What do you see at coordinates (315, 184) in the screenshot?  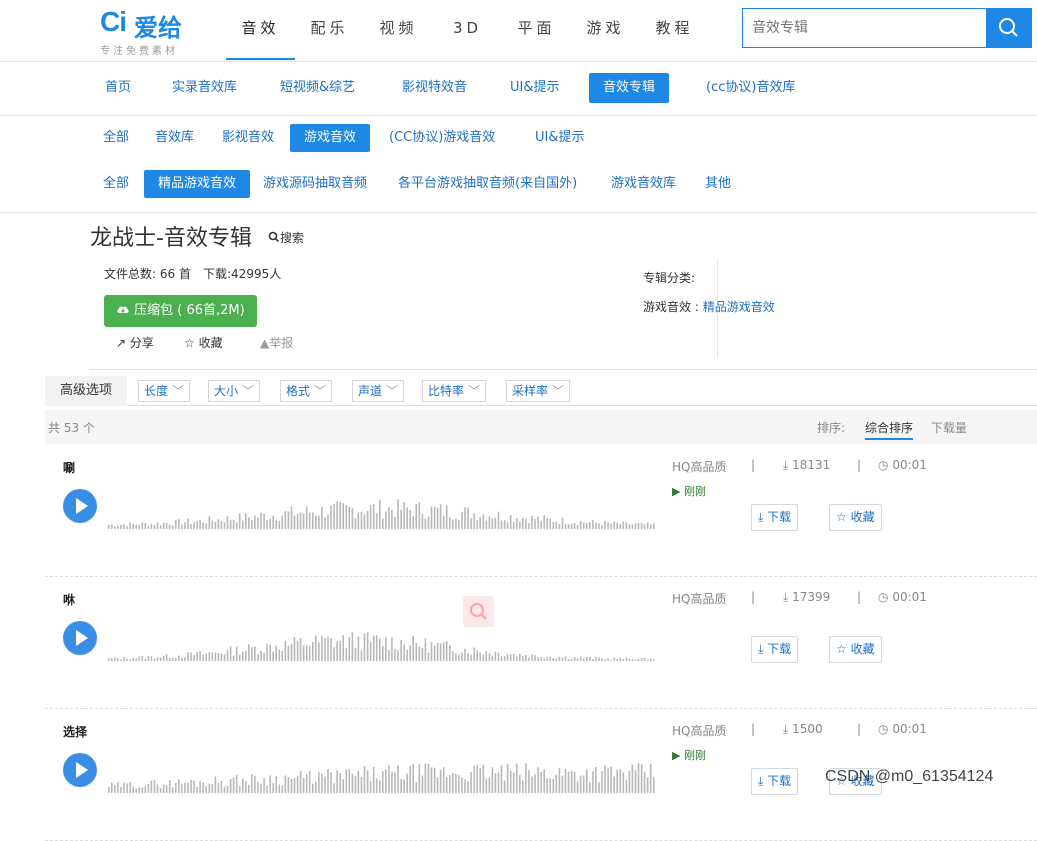 I see `tag-game-source: 游戏源码抽取音频` at bounding box center [315, 184].